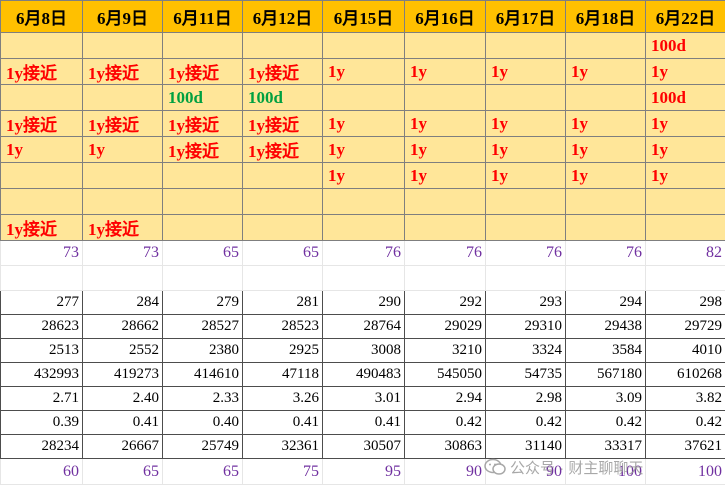 The height and width of the screenshot is (491, 725). What do you see at coordinates (525, 398) in the screenshot?
I see `data-cell: 2.98` at bounding box center [525, 398].